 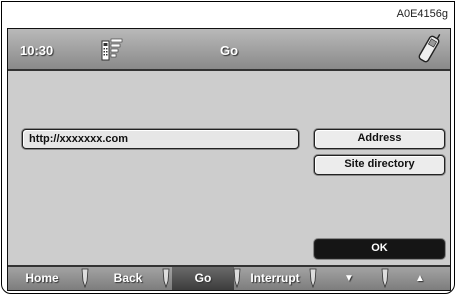 What do you see at coordinates (379, 249) in the screenshot?
I see `ok-button: OK` at bounding box center [379, 249].